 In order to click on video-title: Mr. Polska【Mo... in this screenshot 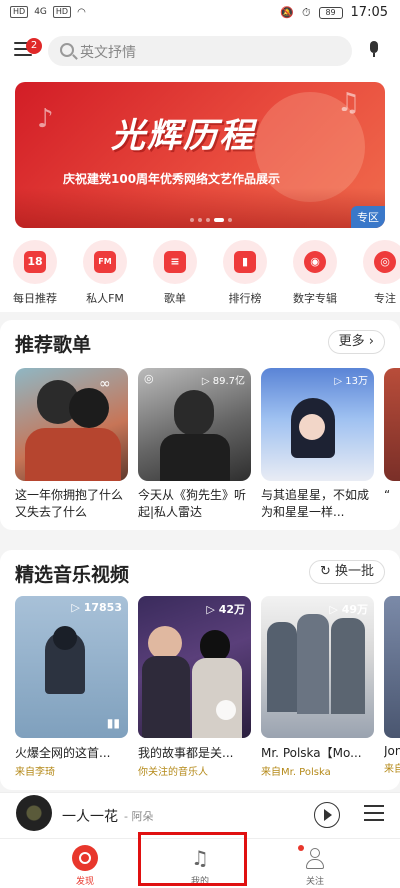, I will do `click(311, 753)`.